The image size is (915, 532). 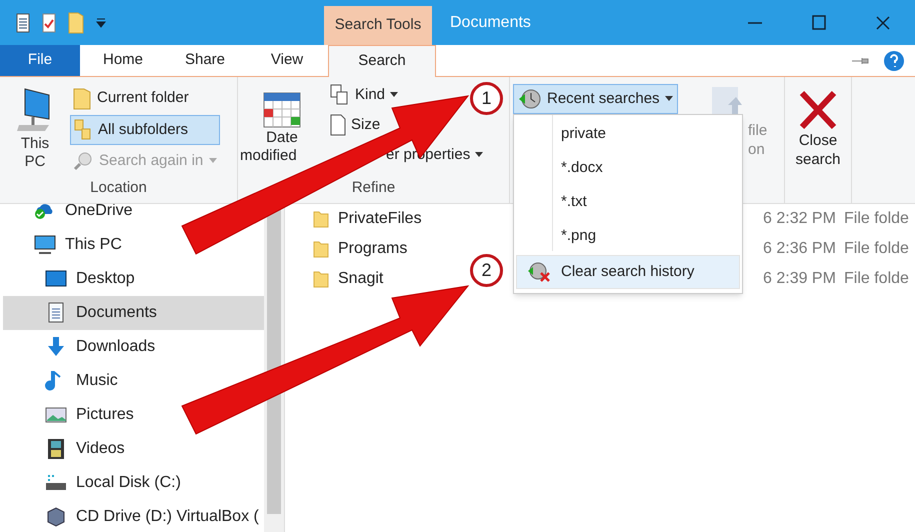 What do you see at coordinates (45, 245) in the screenshot?
I see `computer-icon` at bounding box center [45, 245].